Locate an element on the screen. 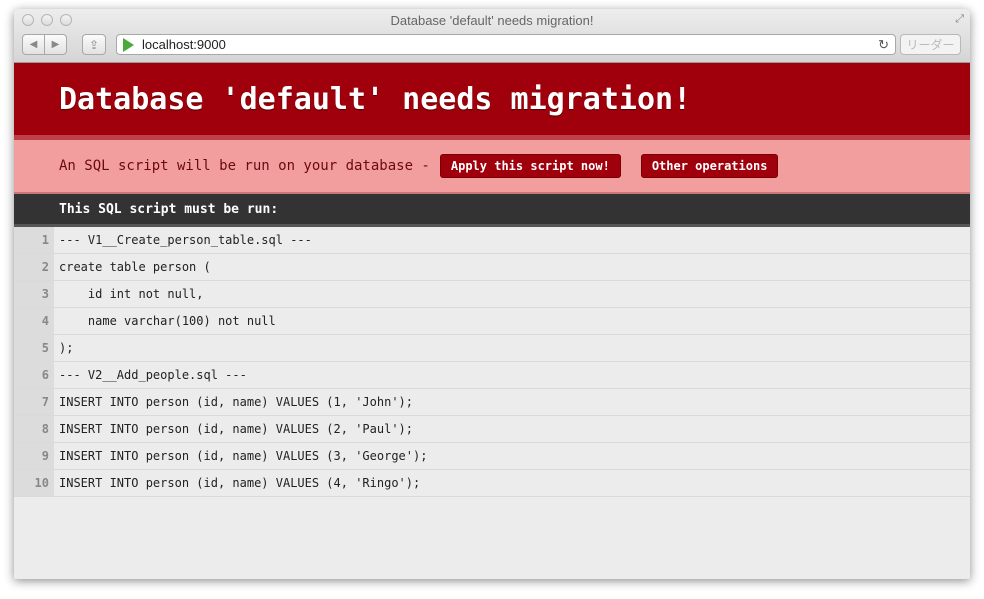  line-number: 8 is located at coordinates (34, 429).